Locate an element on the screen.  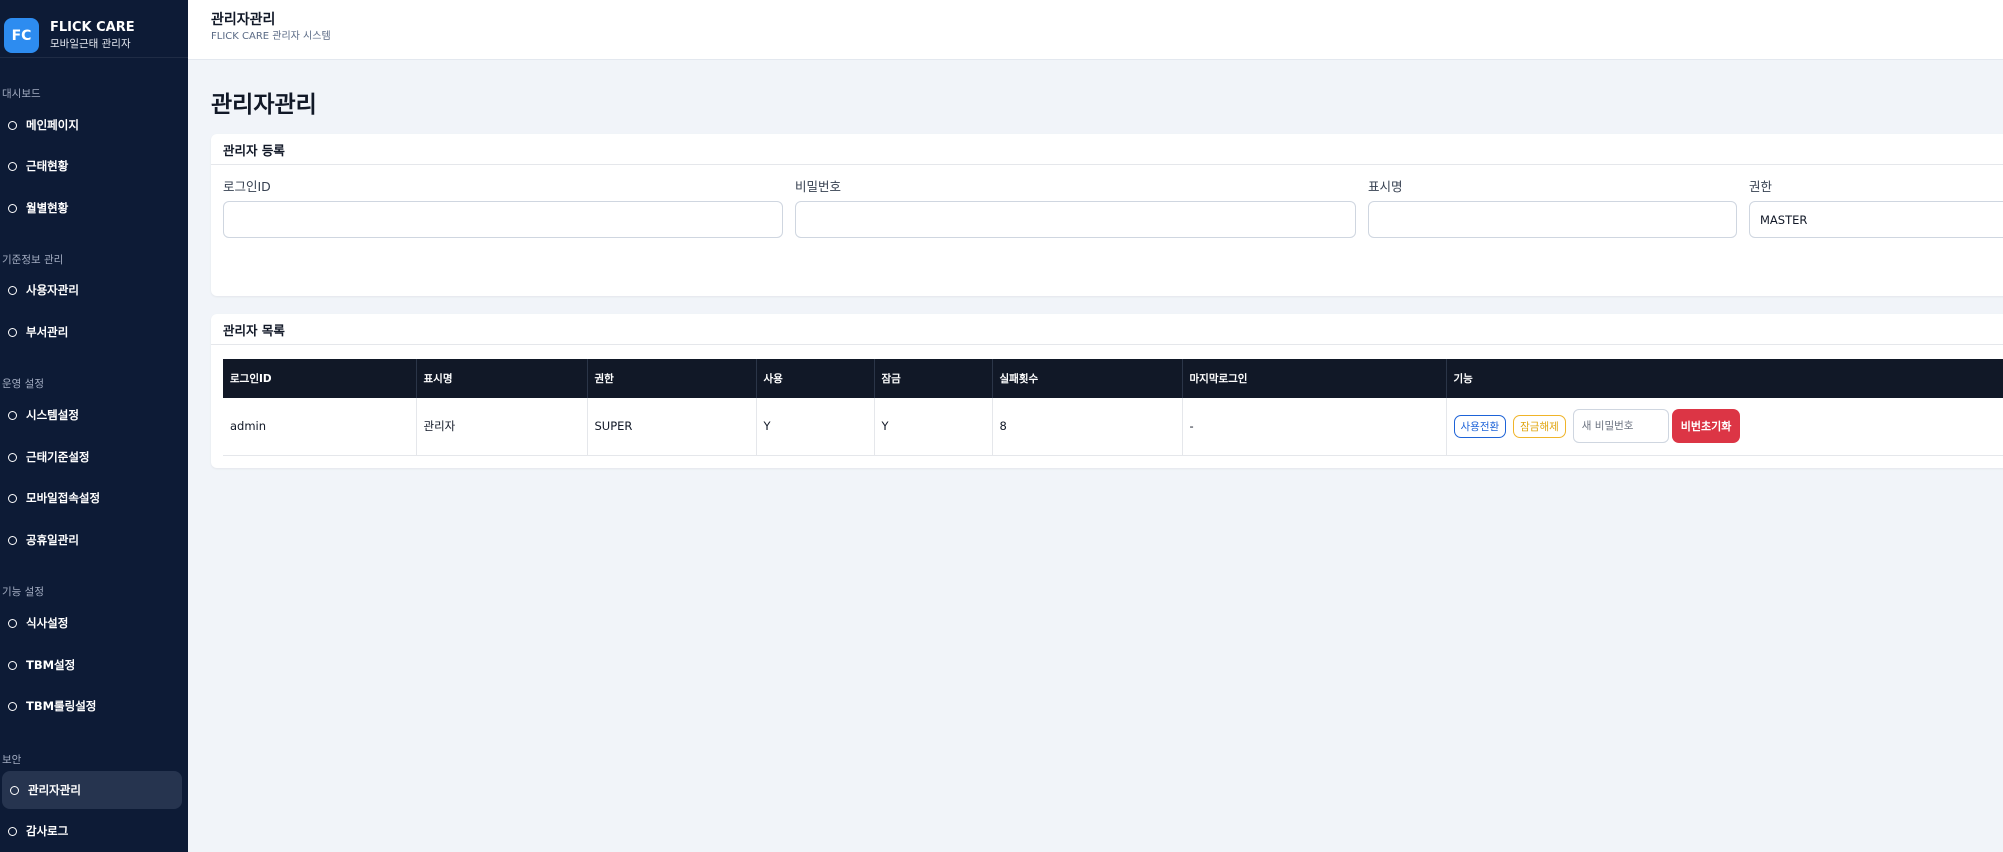
cell-role: SUPER is located at coordinates (672, 427).